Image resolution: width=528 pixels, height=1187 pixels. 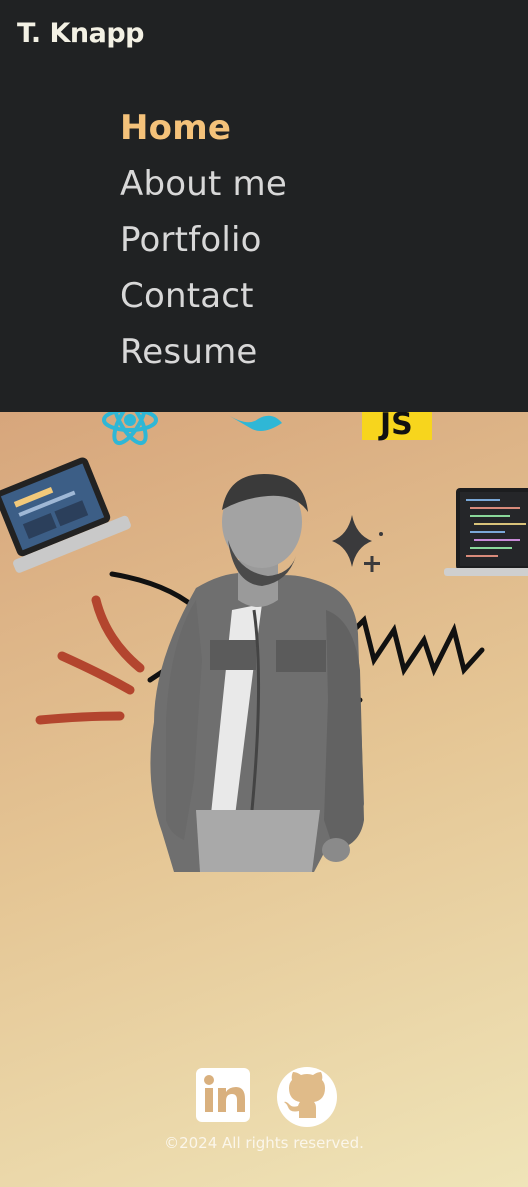 What do you see at coordinates (191, 240) in the screenshot?
I see `nav-link-portfolio: Portfolio` at bounding box center [191, 240].